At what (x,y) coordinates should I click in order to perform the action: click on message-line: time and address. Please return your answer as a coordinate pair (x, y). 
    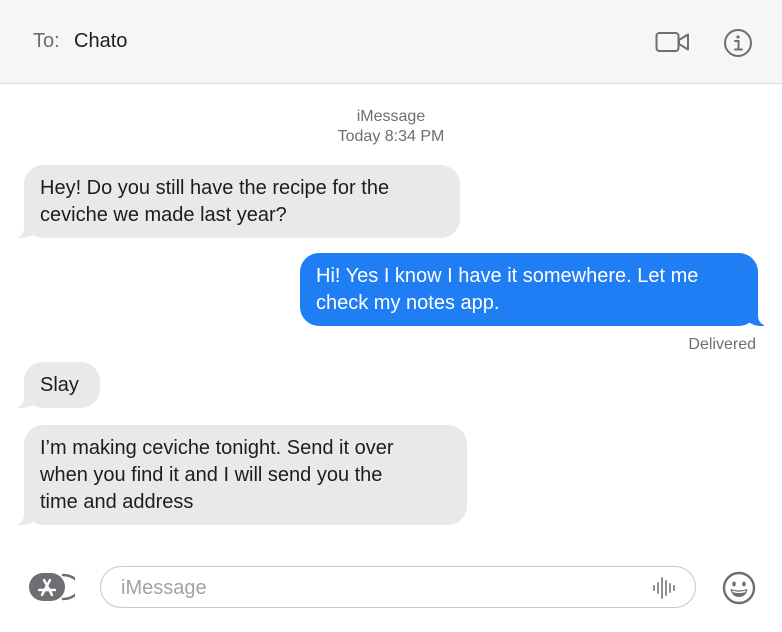
    Looking at the image, I should click on (117, 502).